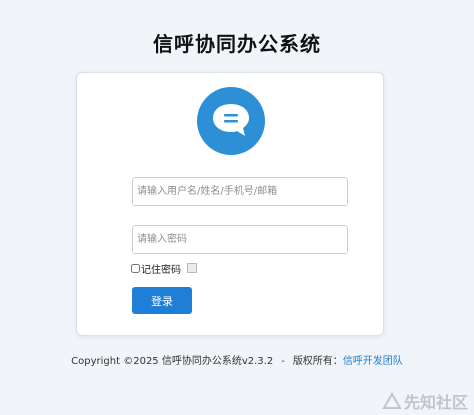  I want to click on copyright-text: Copyright ©2025 信呼协同办公系统v2.3.2, so click(172, 361).